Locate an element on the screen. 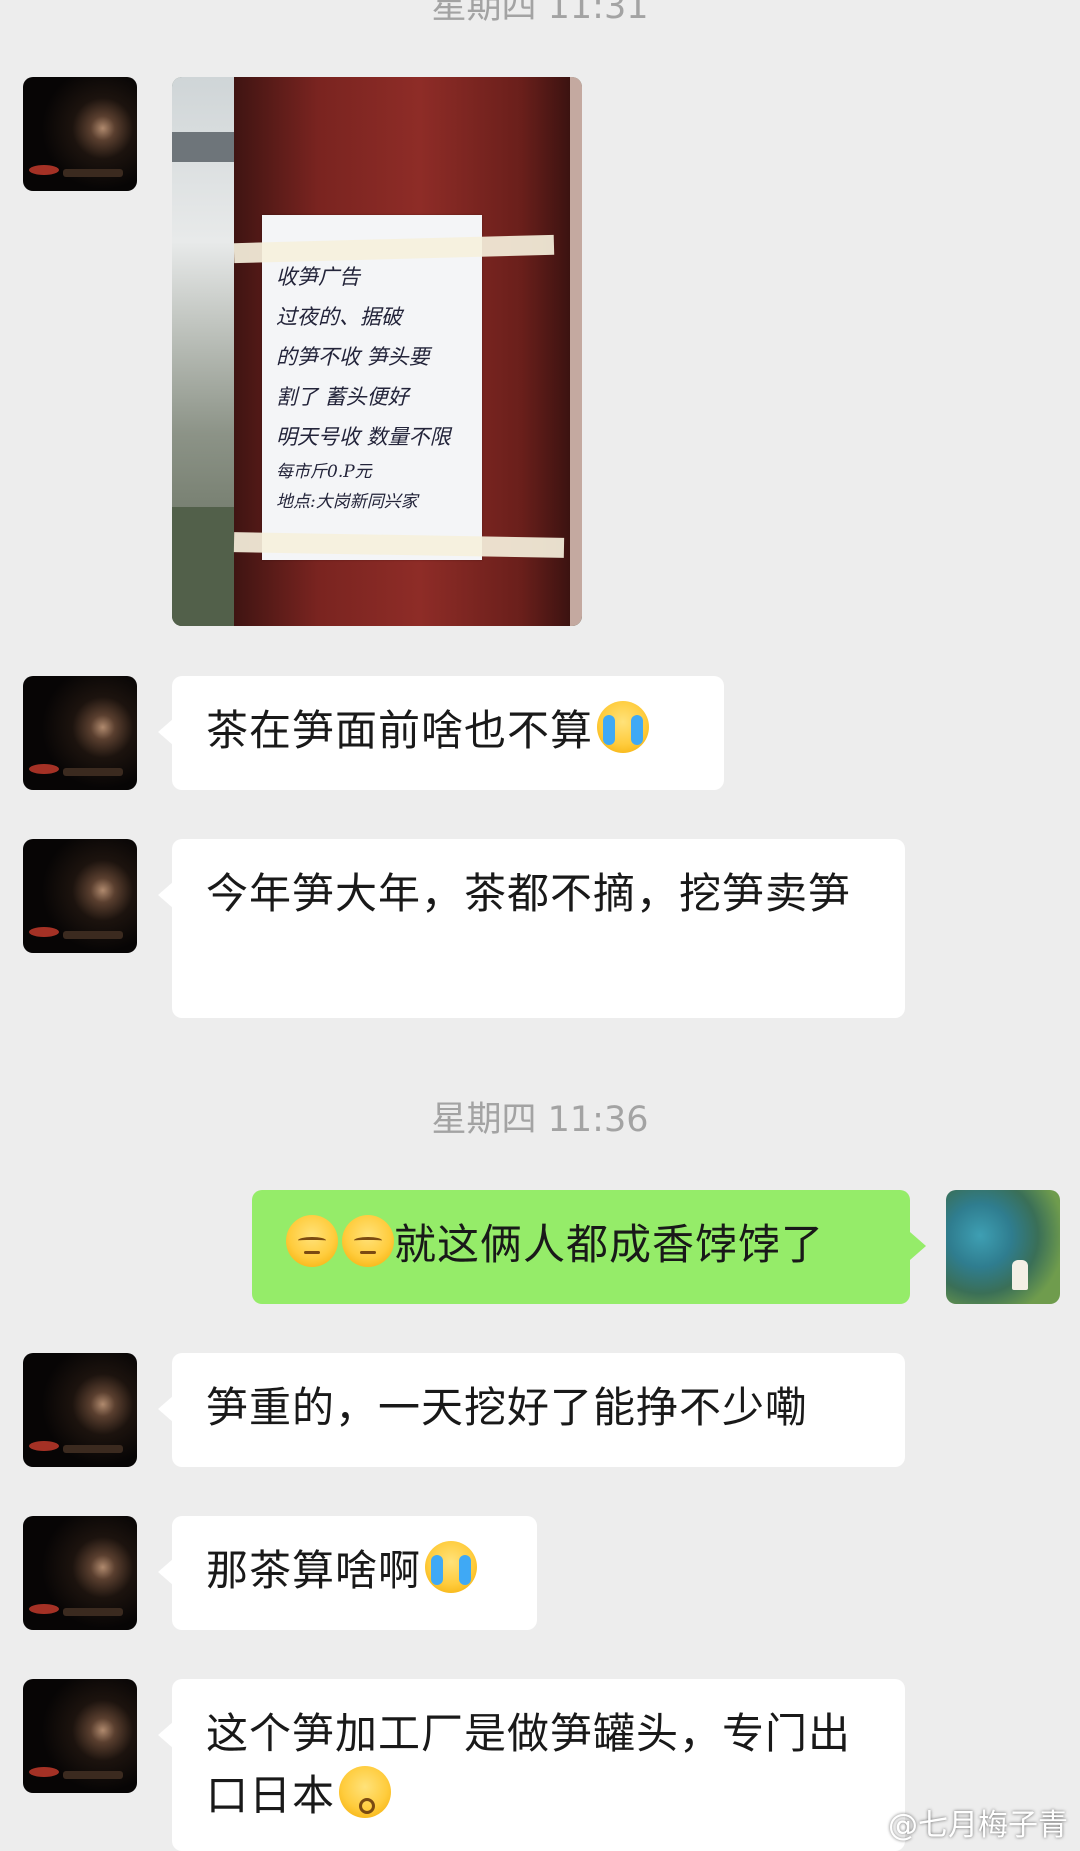 Image resolution: width=1080 pixels, height=1851 pixels. timestamp-middle: 星期四 11:36 is located at coordinates (540, 1120).